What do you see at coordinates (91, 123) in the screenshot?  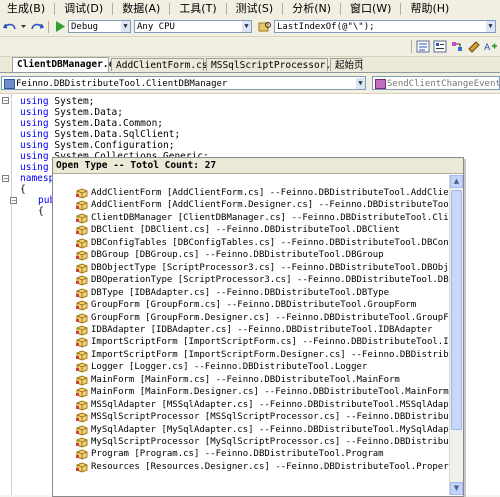 I see `code-line: using System.Data.Common;` at bounding box center [91, 123].